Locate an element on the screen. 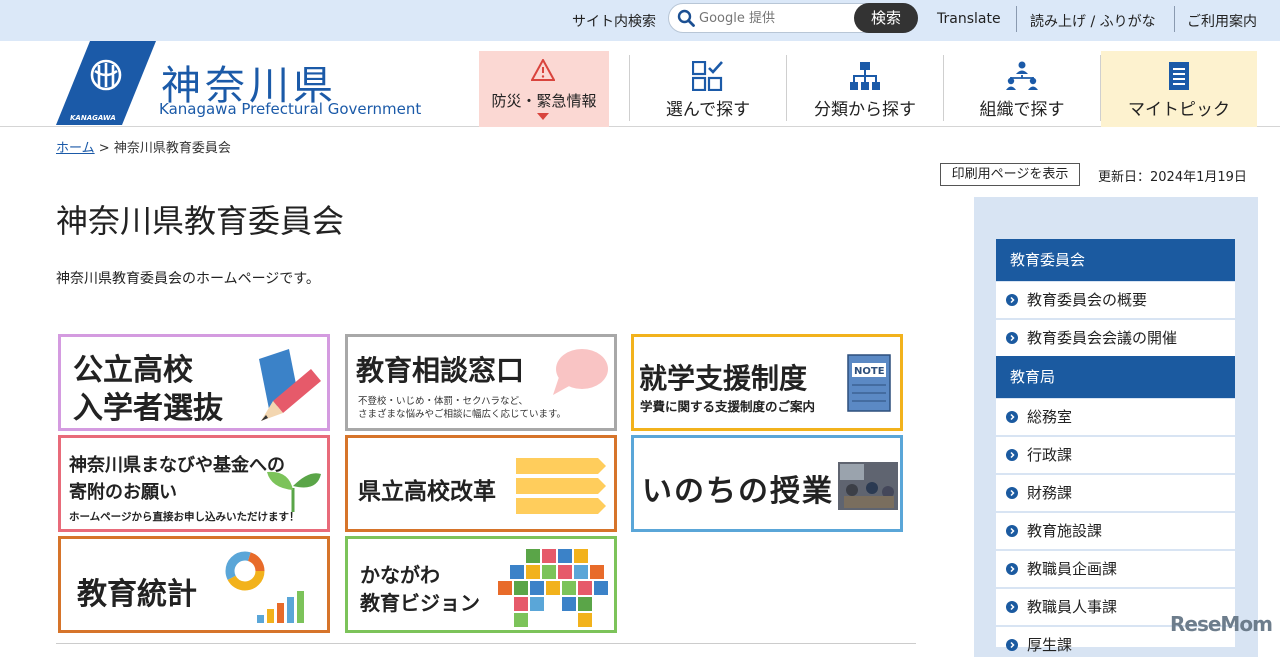  sidebar-heading-board: 教育委員会 is located at coordinates (1115, 260).